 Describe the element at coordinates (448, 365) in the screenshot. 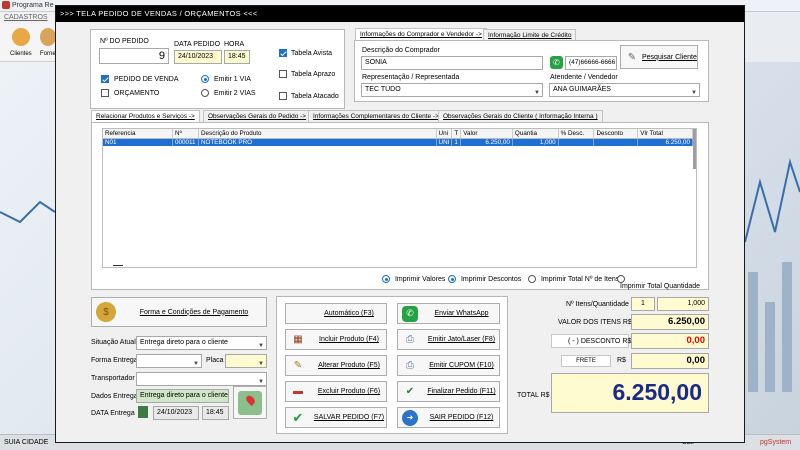

I see `emitir-cupom-button: ⎙ Emitir CUPOM (F10)` at that location.